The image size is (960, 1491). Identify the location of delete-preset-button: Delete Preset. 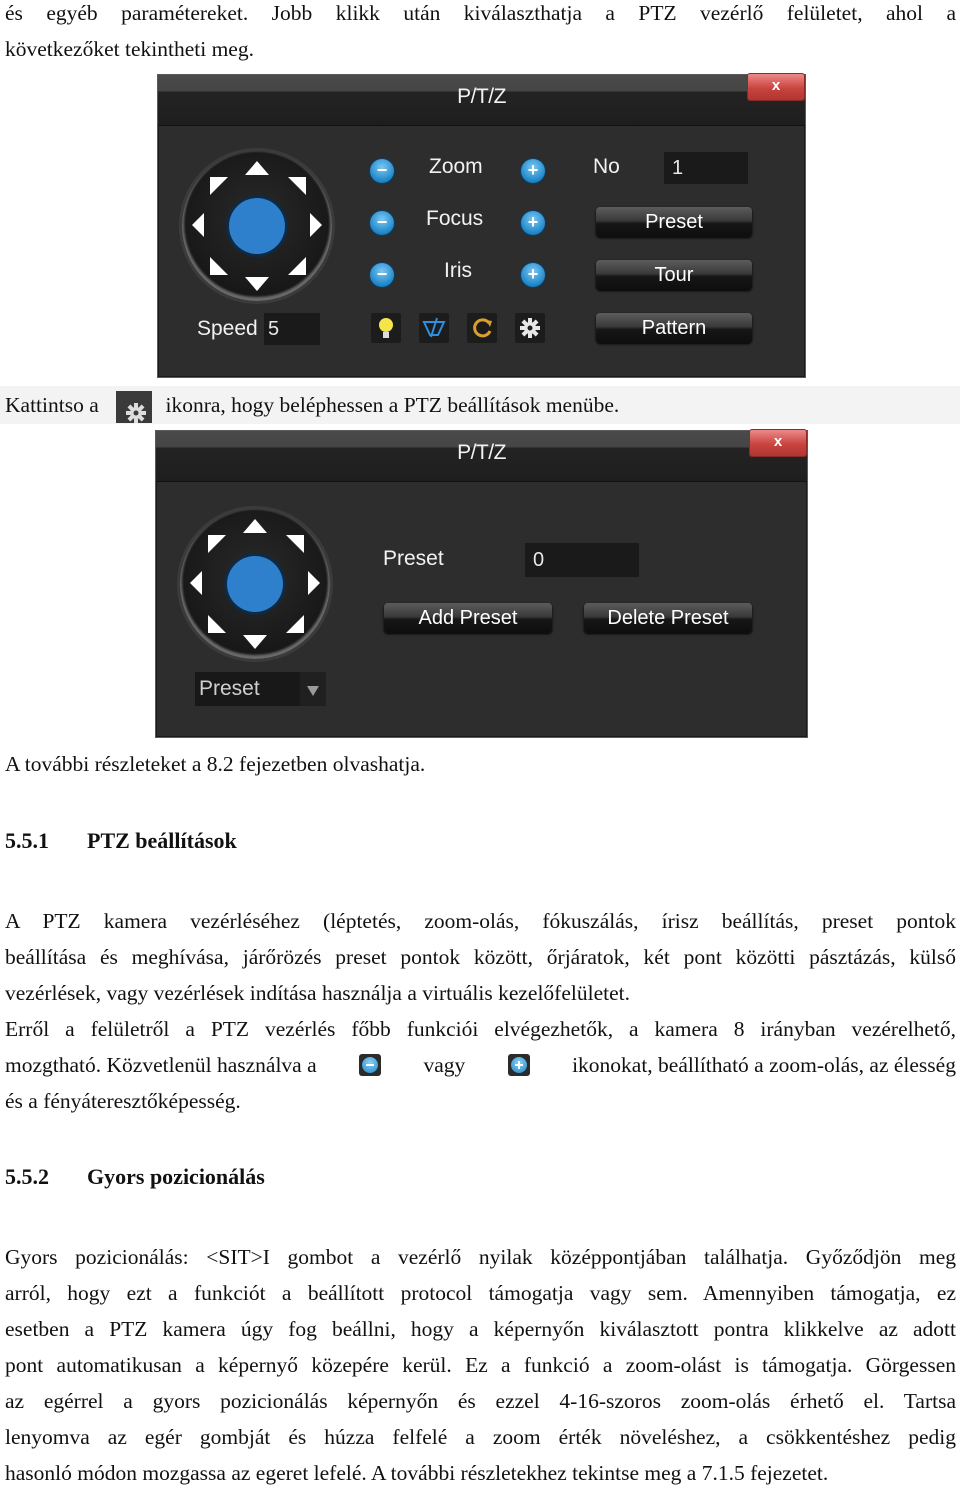
(668, 618).